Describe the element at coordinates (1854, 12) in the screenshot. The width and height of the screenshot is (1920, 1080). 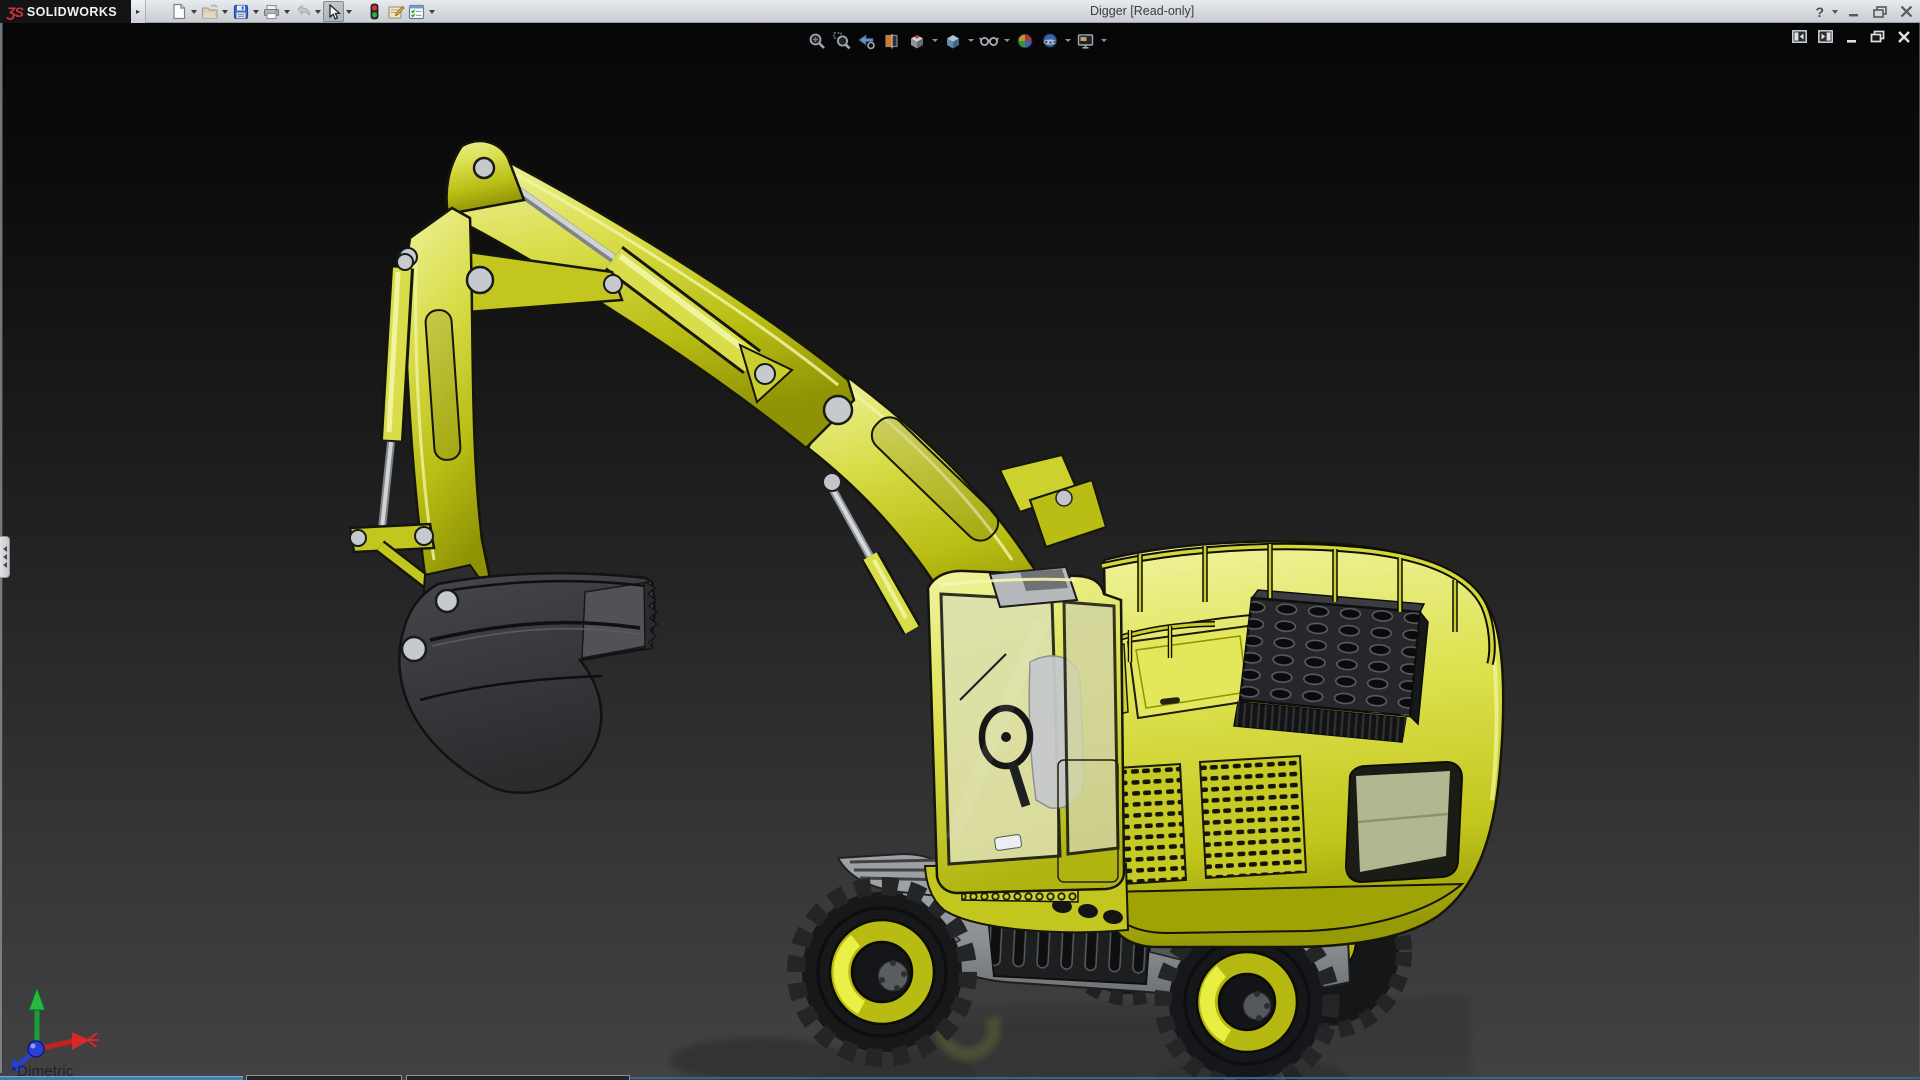
I see `minimize-window-icon` at that location.